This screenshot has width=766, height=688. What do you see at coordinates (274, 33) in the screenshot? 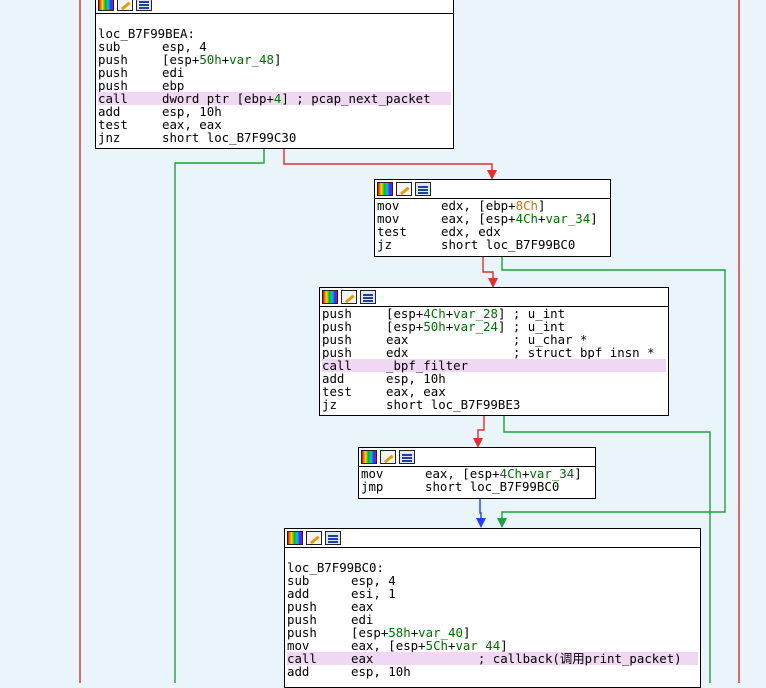
I see `block-label: loc_B7F99BEA:` at bounding box center [274, 33].